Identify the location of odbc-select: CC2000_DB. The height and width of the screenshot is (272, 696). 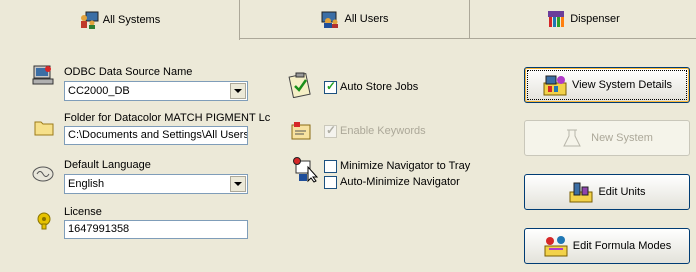
(156, 91).